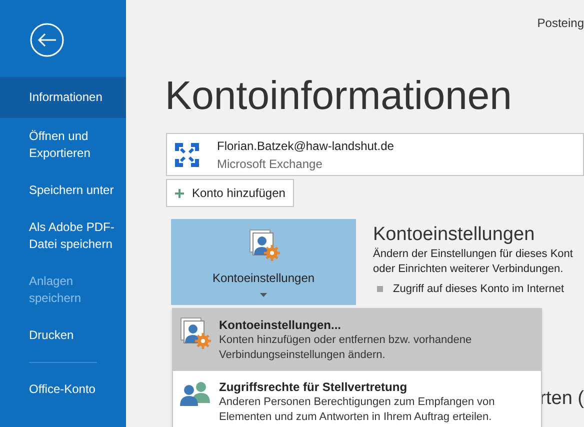 This screenshot has height=427, width=584. What do you see at coordinates (179, 193) in the screenshot?
I see `plus-icon` at bounding box center [179, 193].